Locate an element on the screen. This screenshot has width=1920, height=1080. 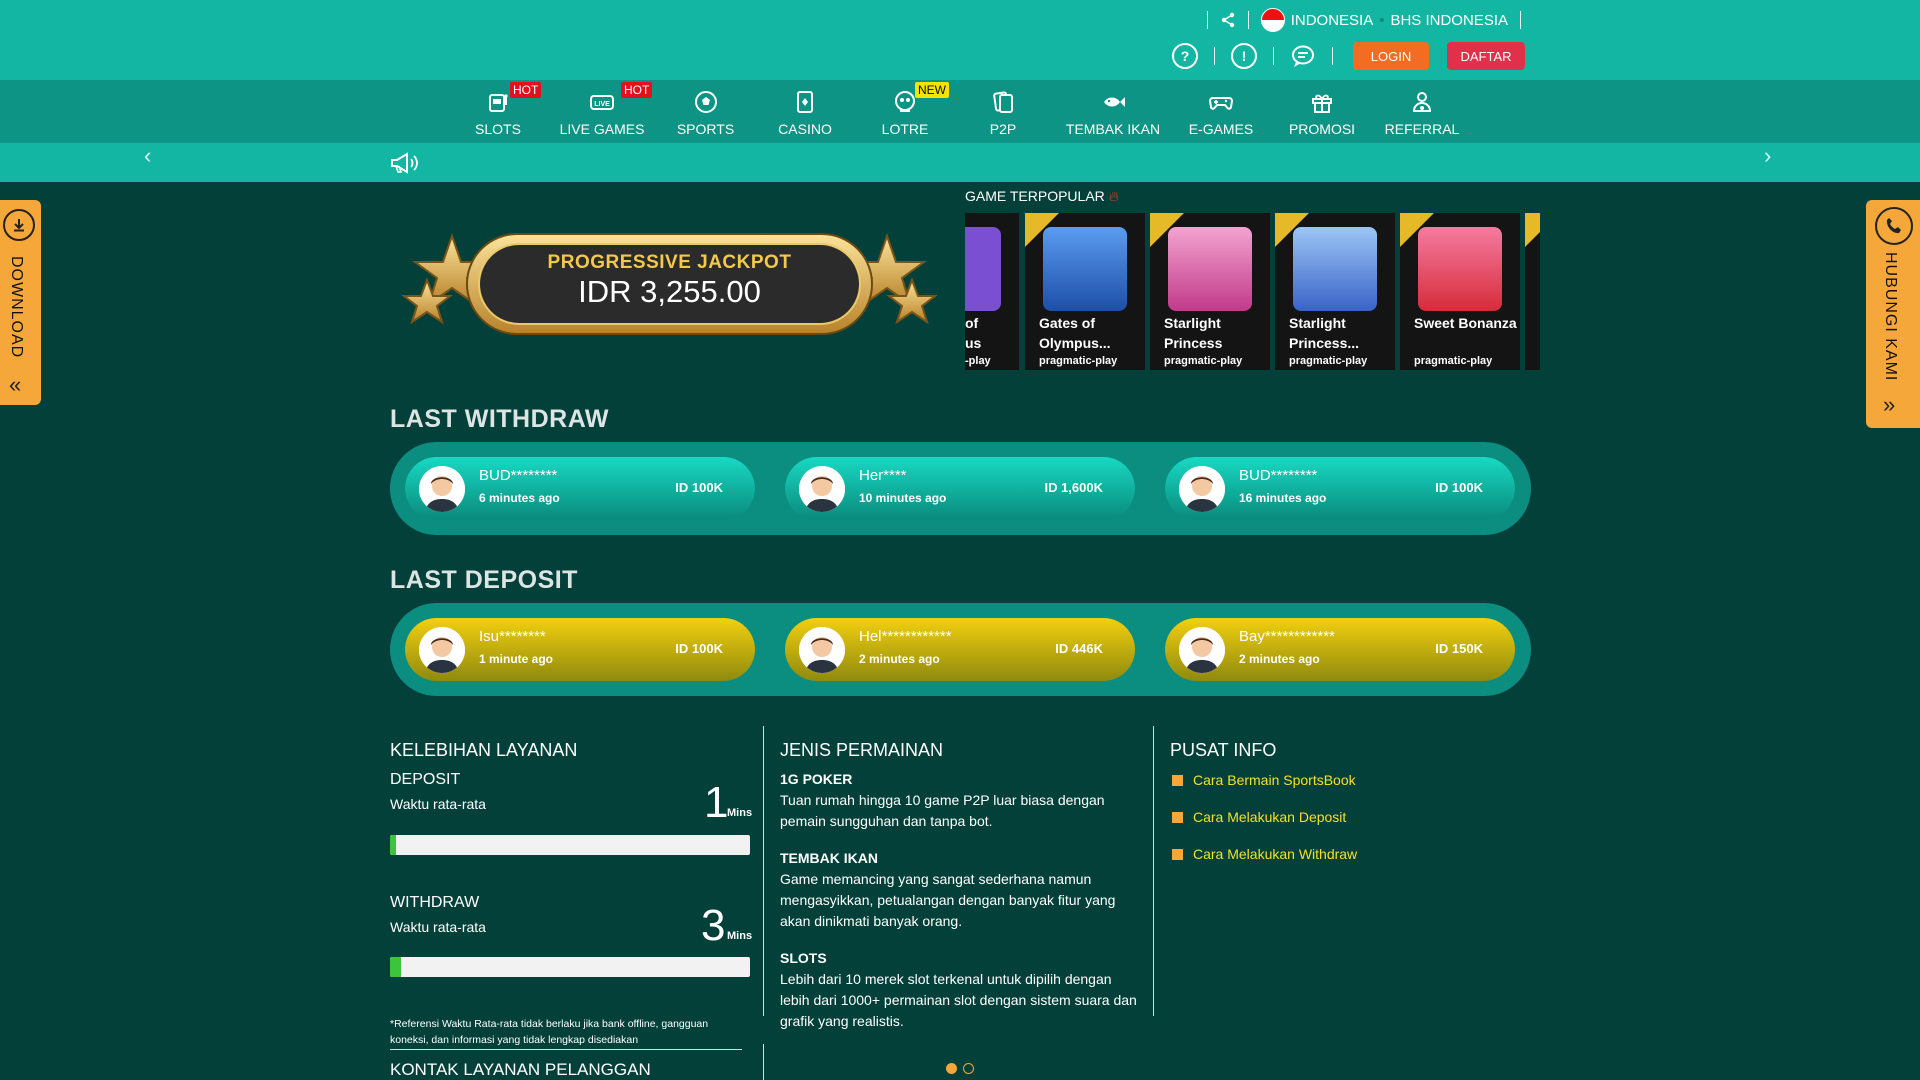
help-icon: ? is located at coordinates (1185, 56).